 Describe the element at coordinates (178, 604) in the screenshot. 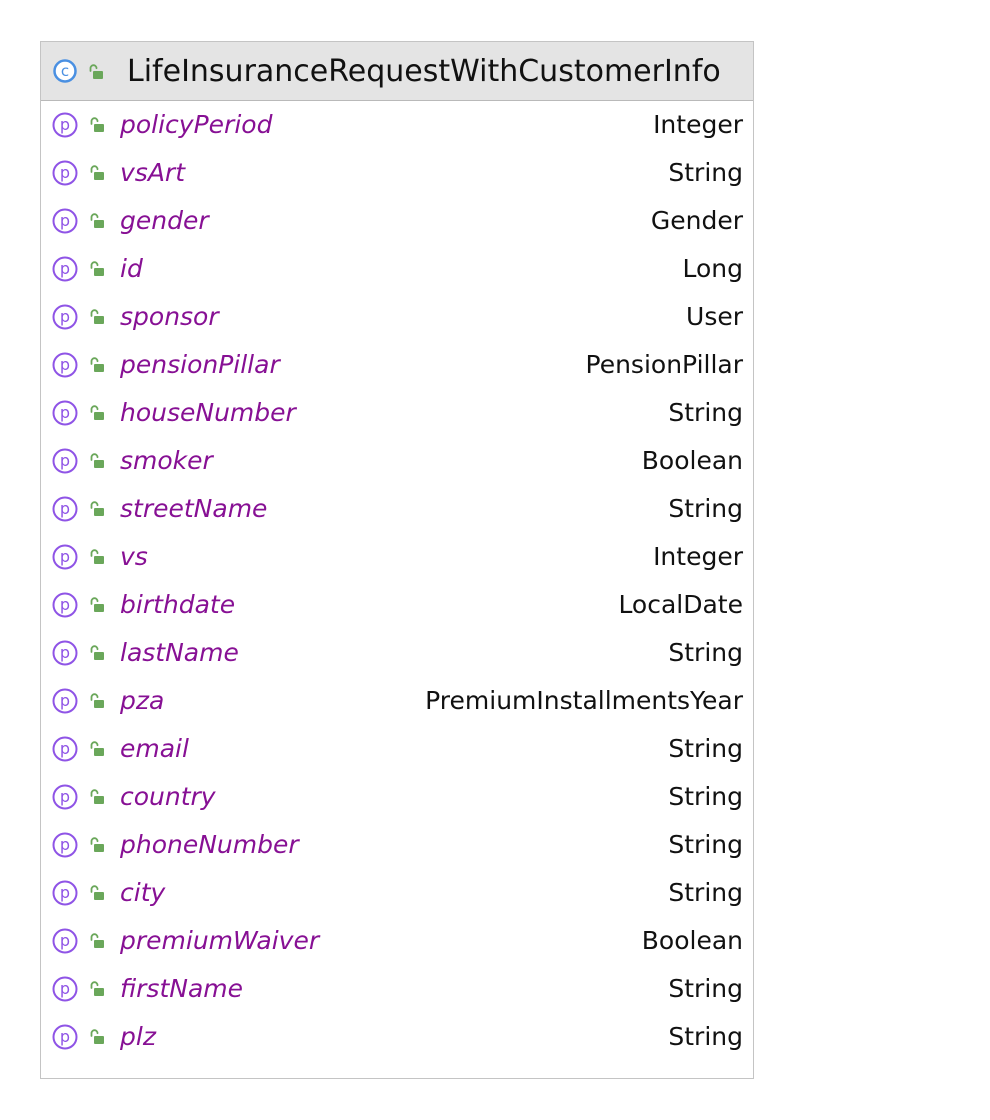

I see `field-name: birthdate` at that location.